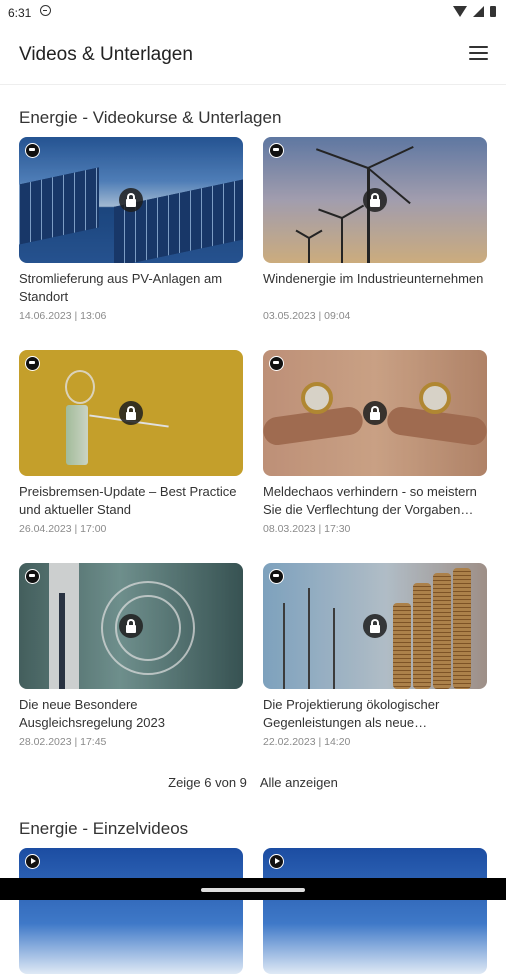 The width and height of the screenshot is (506, 974). Describe the element at coordinates (63, 529) in the screenshot. I see `card-date: 26.04.2023 | 17:00` at that location.